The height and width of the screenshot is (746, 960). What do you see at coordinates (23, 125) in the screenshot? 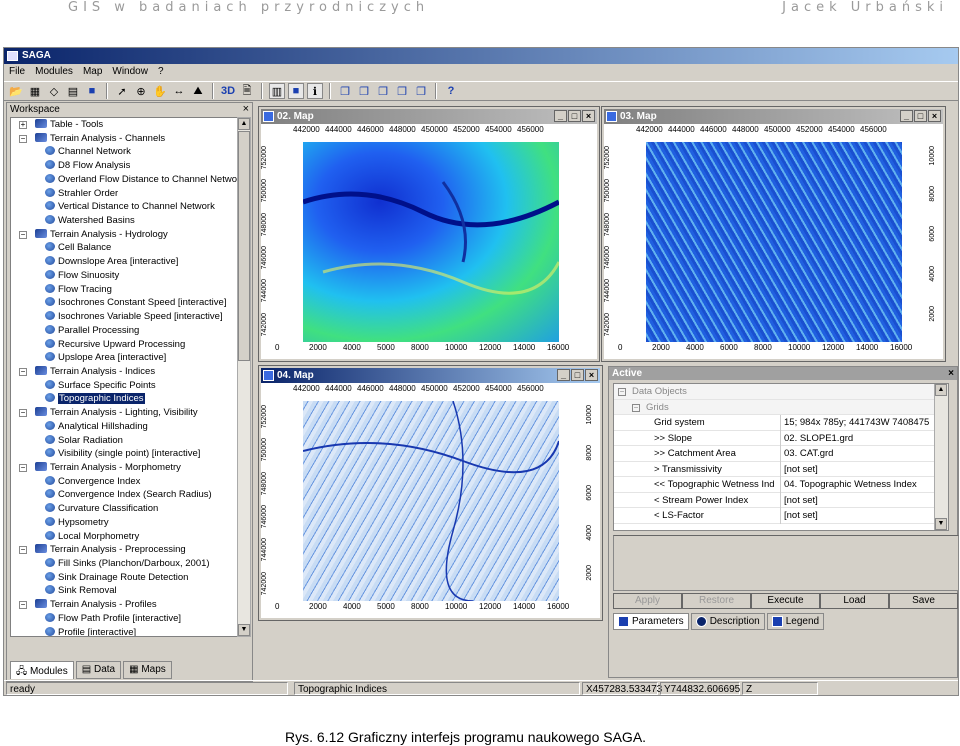
I see `expand-icon: +` at bounding box center [23, 125].